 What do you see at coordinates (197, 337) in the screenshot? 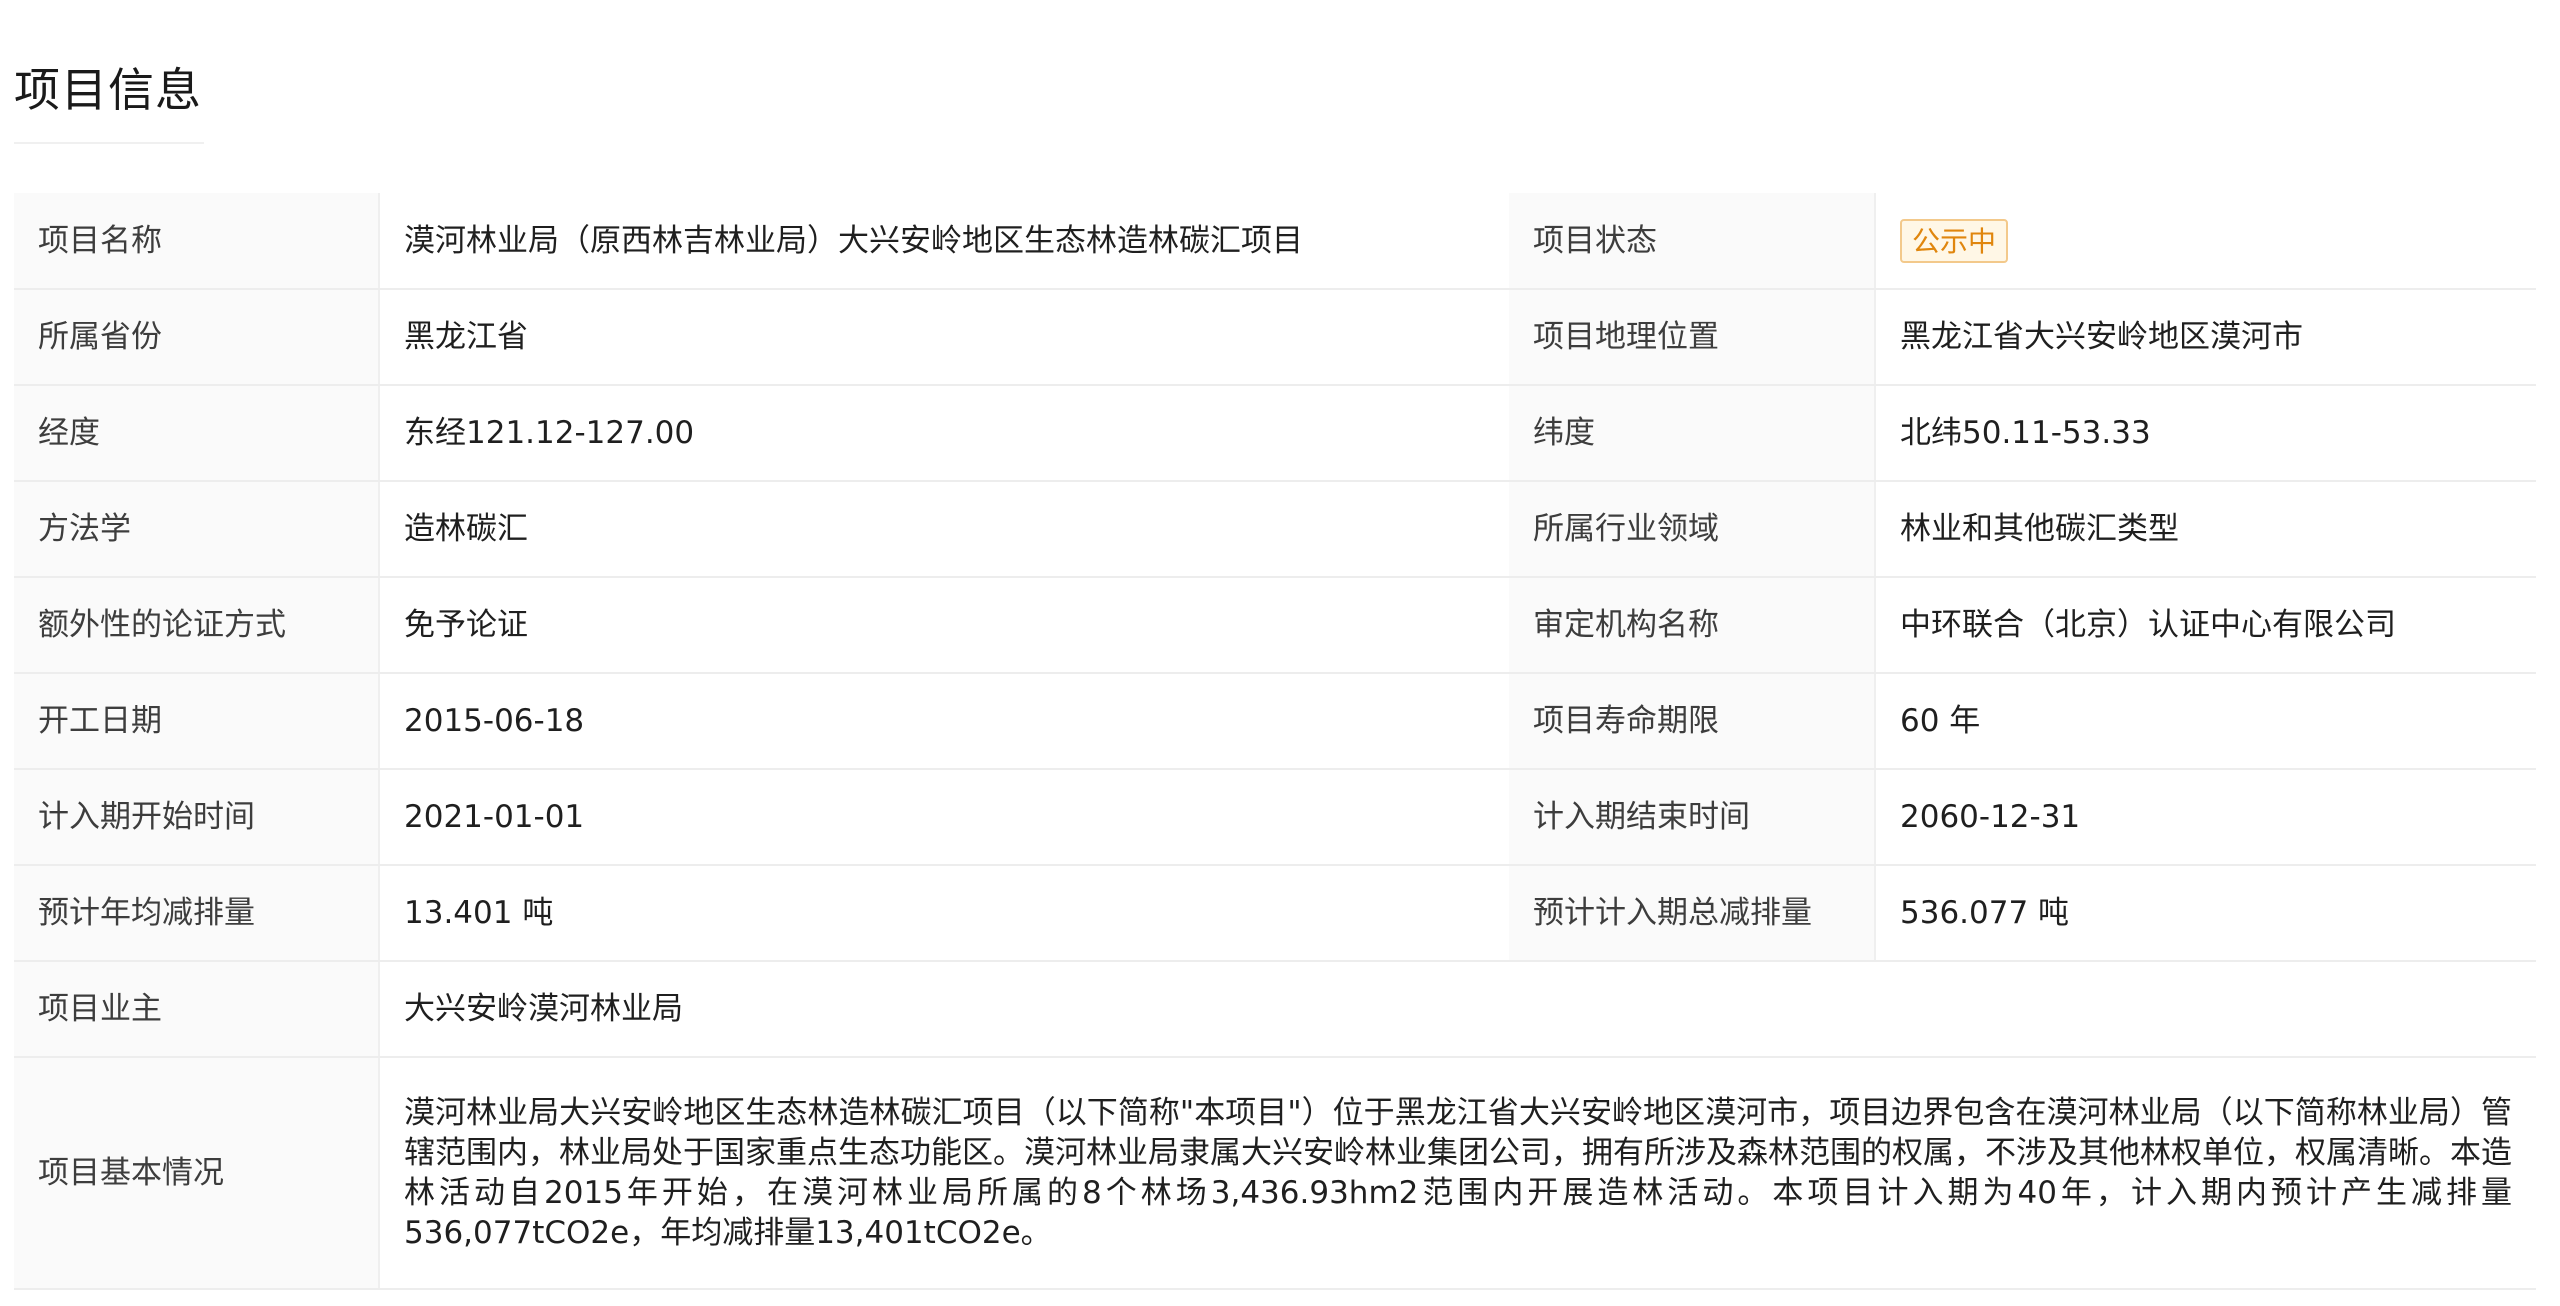
I see `label-province: 所属省份` at bounding box center [197, 337].